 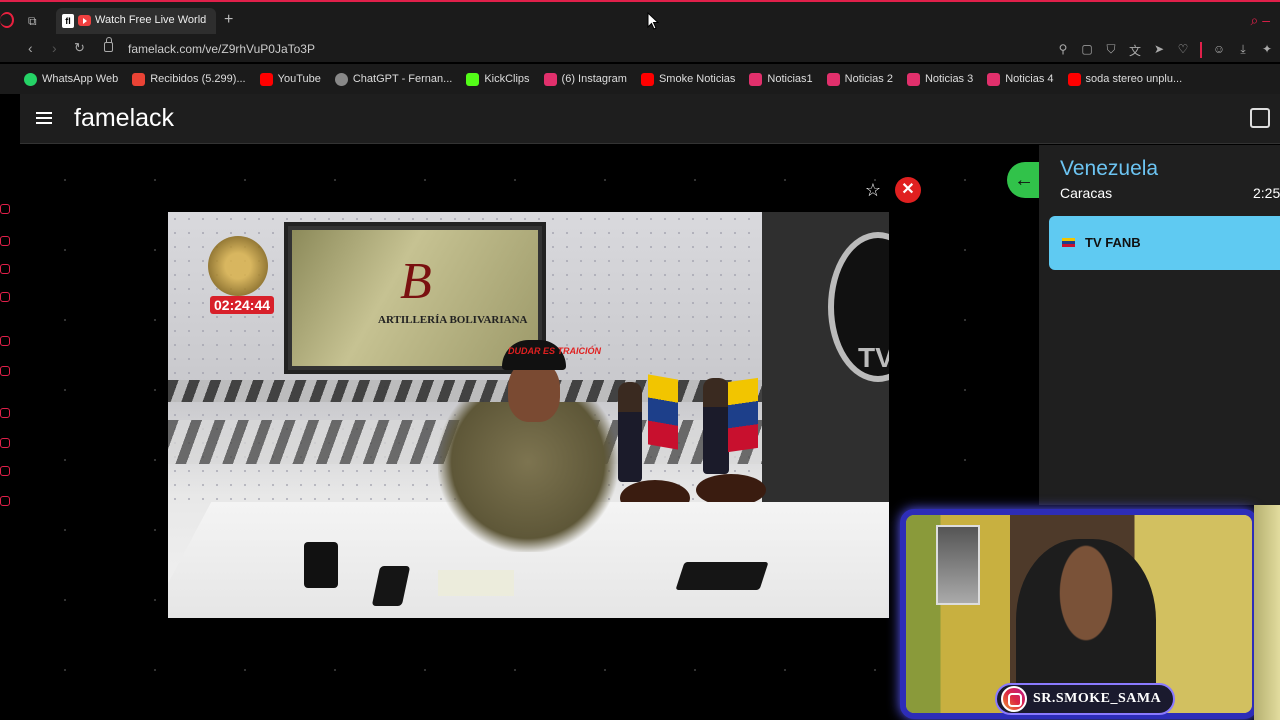 I want to click on translate-icon: 文, so click(x=1135, y=50).